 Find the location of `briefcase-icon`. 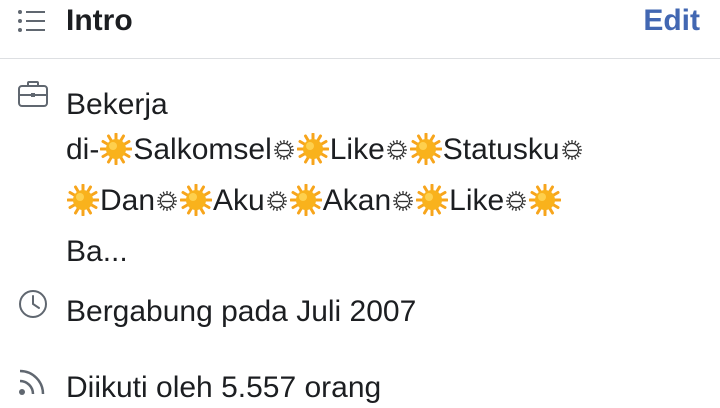

briefcase-icon is located at coordinates (33, 96).